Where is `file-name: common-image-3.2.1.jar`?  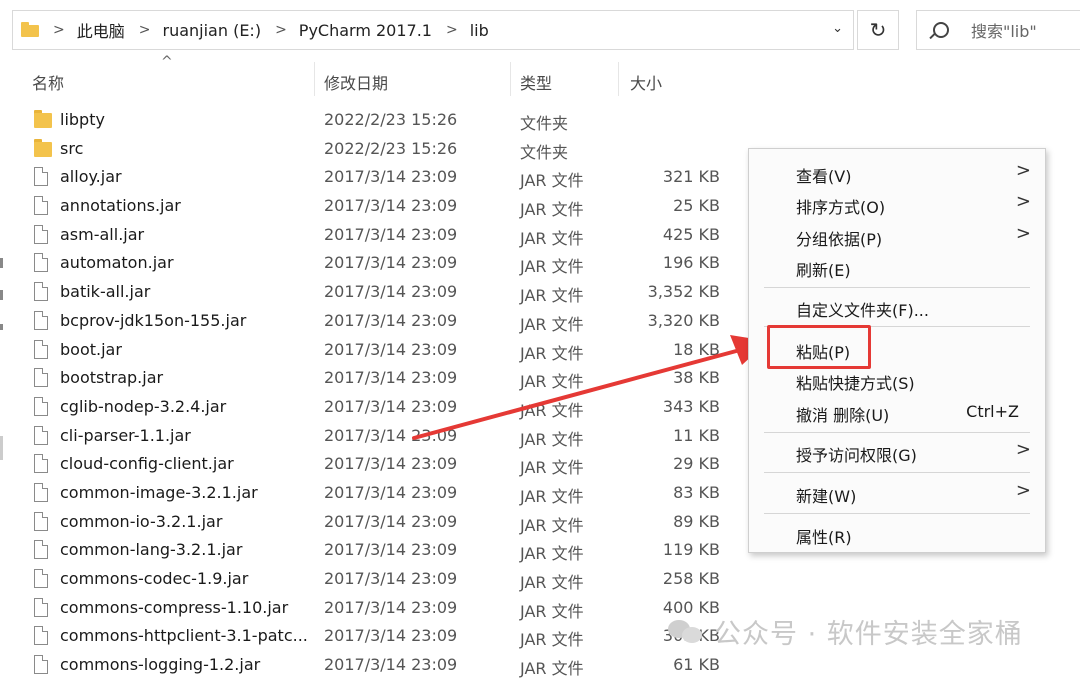
file-name: common-image-3.2.1.jar is located at coordinates (159, 492).